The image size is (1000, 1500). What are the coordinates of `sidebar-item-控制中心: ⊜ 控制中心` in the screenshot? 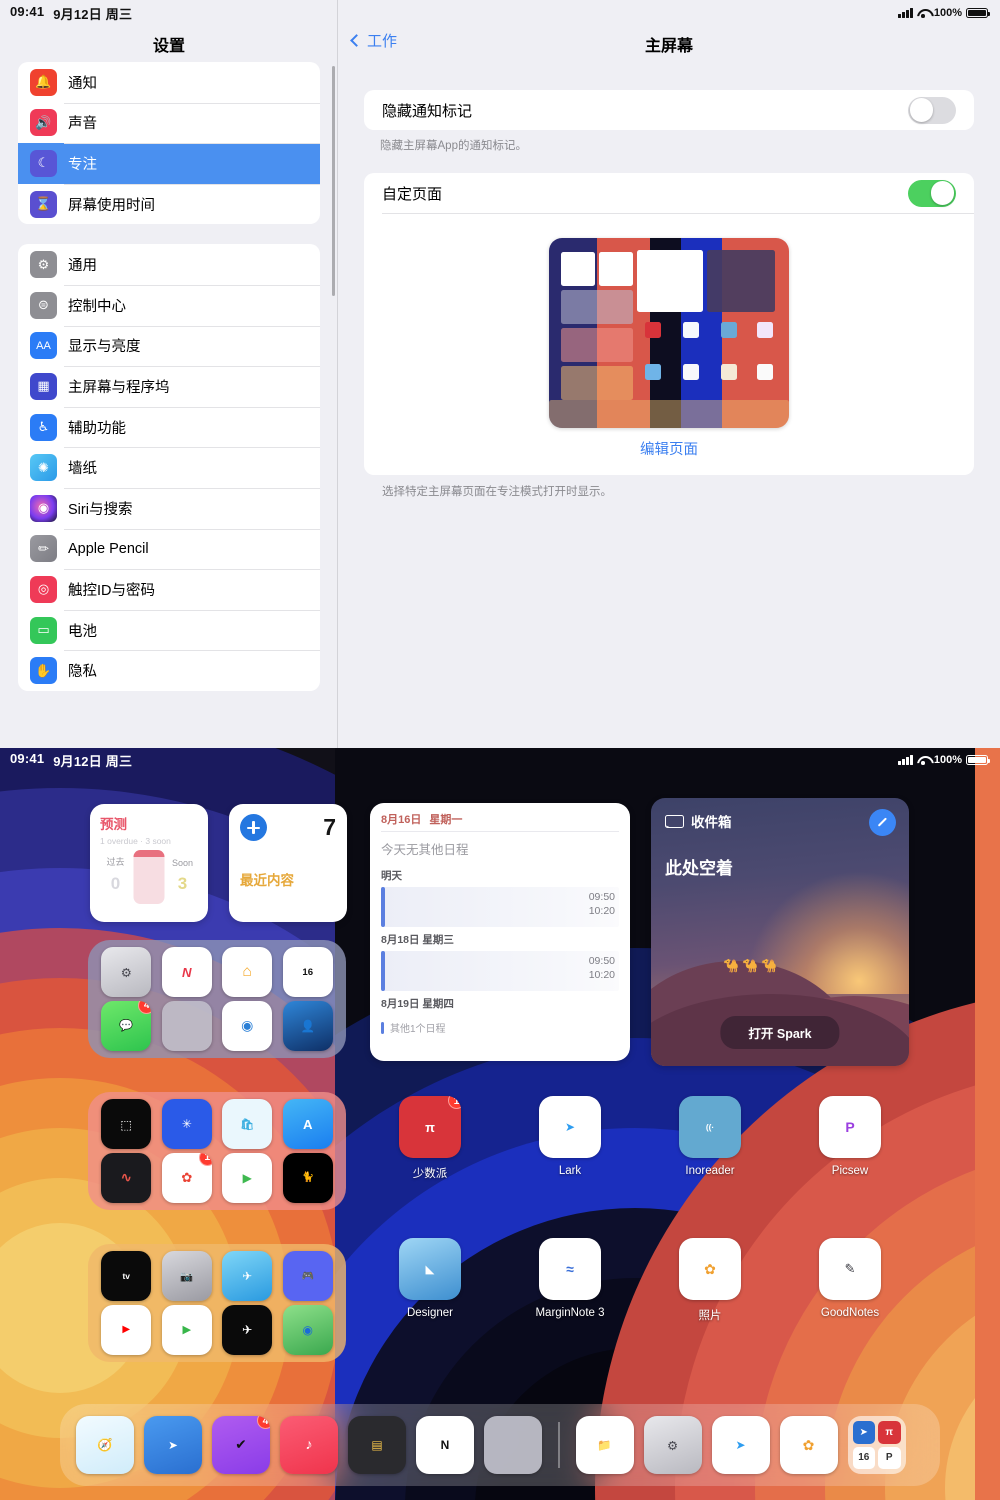 It's located at (169, 305).